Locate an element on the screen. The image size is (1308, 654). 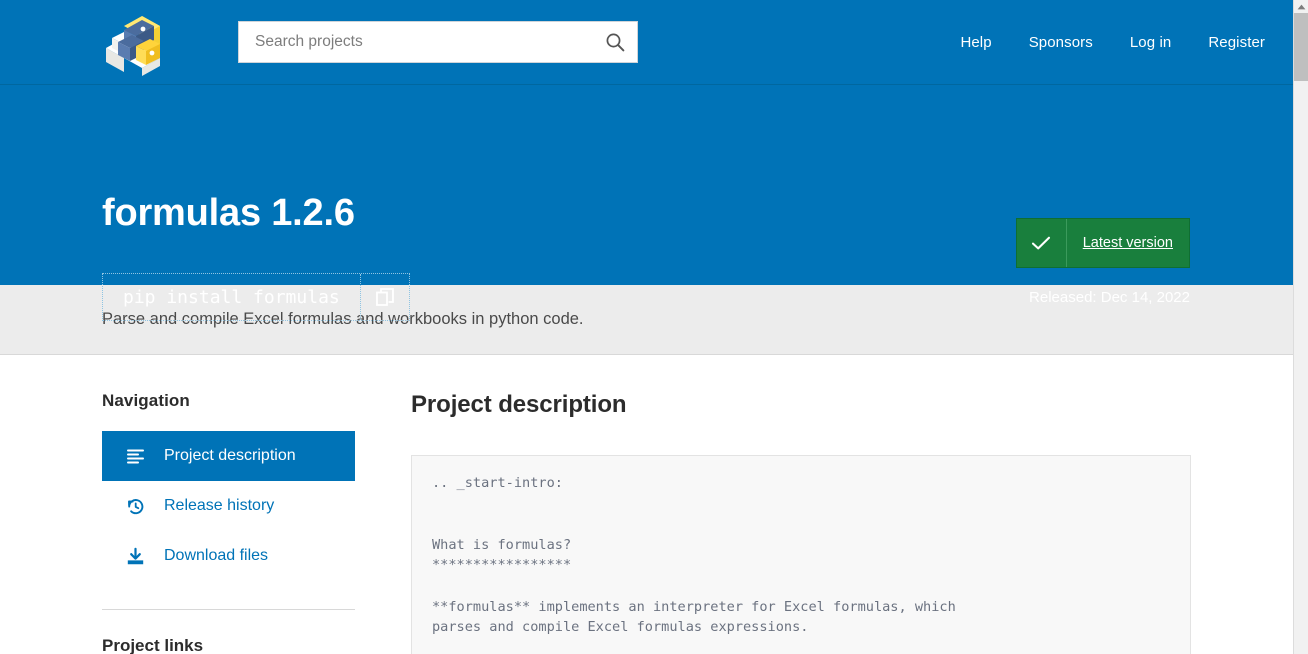
pypi-logo-link is located at coordinates (135, 42).